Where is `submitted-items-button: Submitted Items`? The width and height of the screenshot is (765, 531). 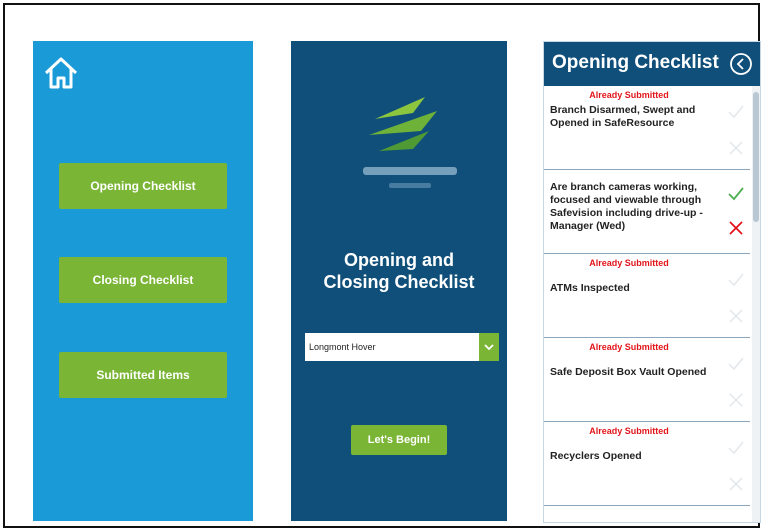 submitted-items-button: Submitted Items is located at coordinates (143, 375).